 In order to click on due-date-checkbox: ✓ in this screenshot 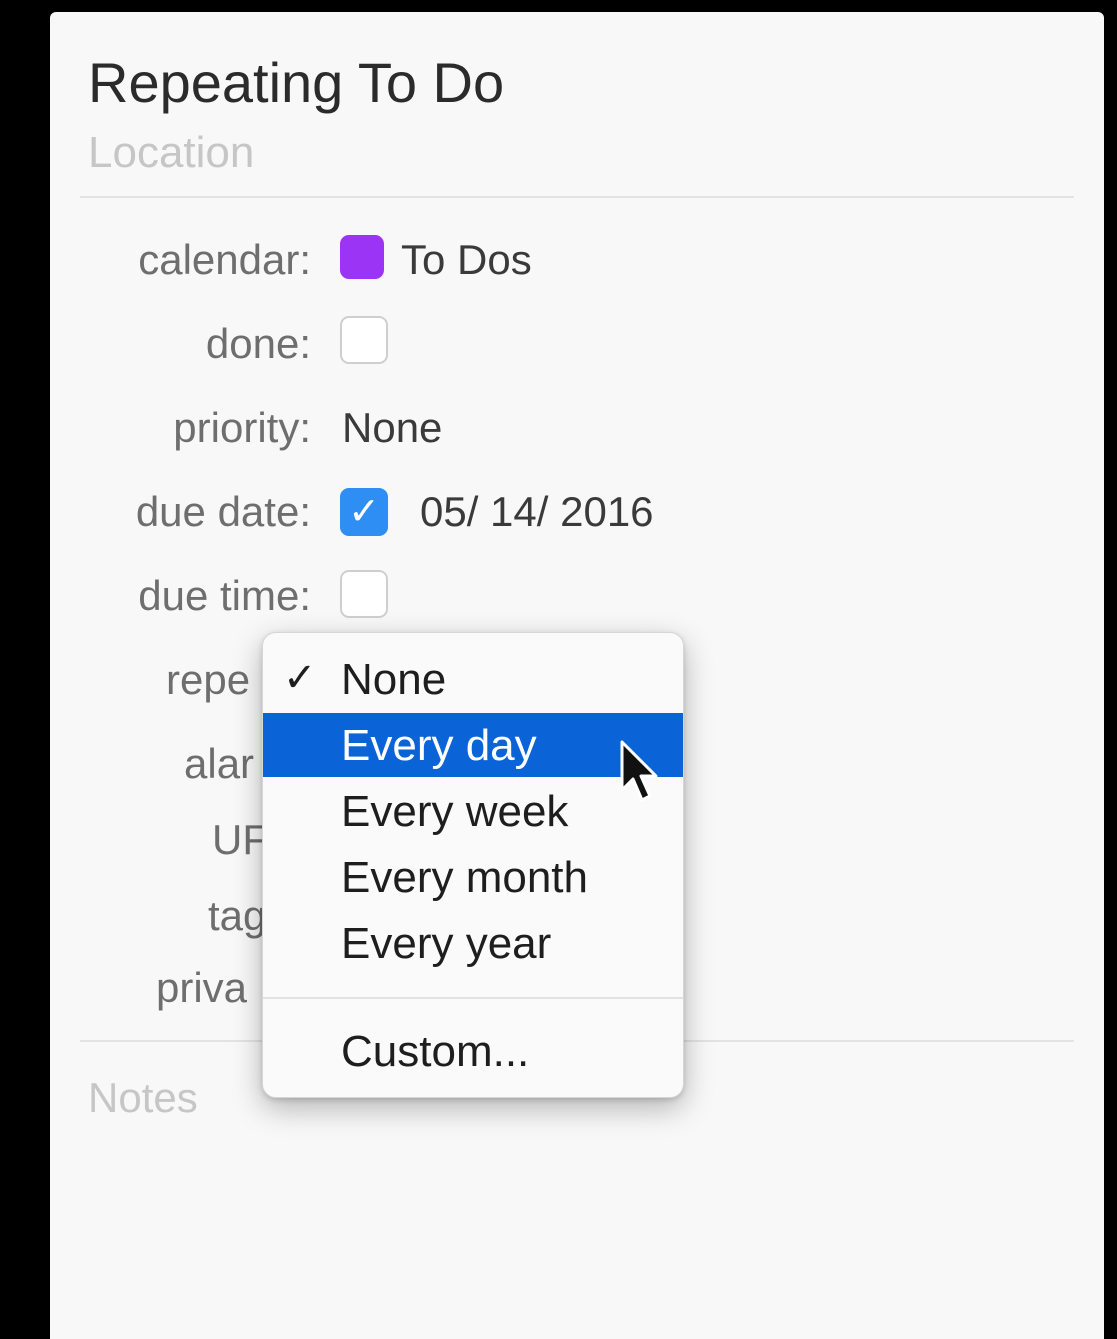, I will do `click(364, 512)`.